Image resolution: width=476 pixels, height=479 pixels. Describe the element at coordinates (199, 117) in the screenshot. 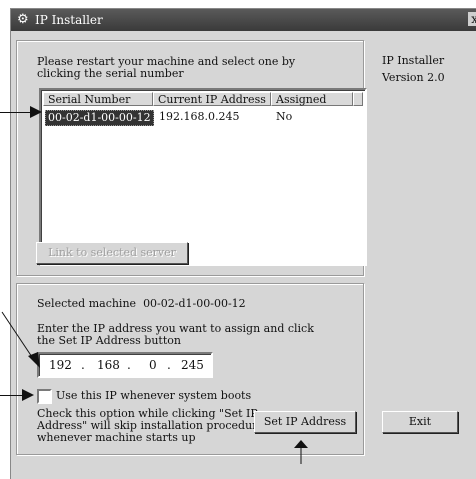

I see `table-row-ip: 192.168.0.245` at that location.